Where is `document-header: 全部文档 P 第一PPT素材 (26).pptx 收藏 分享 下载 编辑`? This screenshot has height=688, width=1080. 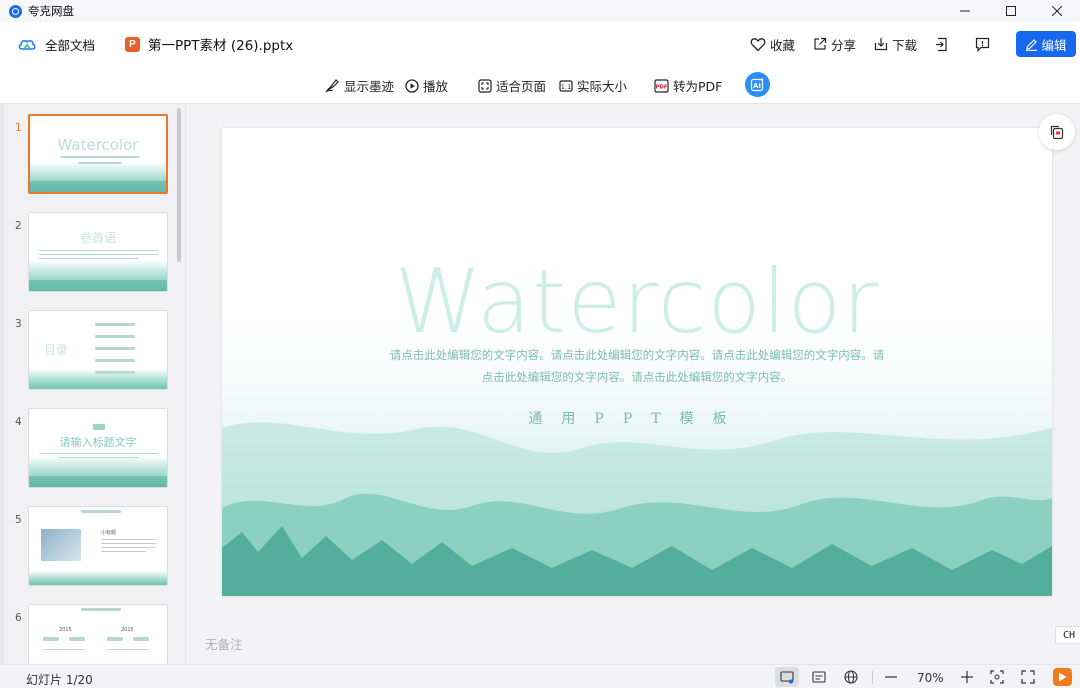 document-header: 全部文档 P 第一PPT素材 (26).pptx 收藏 分享 下载 编辑 is located at coordinates (540, 44).